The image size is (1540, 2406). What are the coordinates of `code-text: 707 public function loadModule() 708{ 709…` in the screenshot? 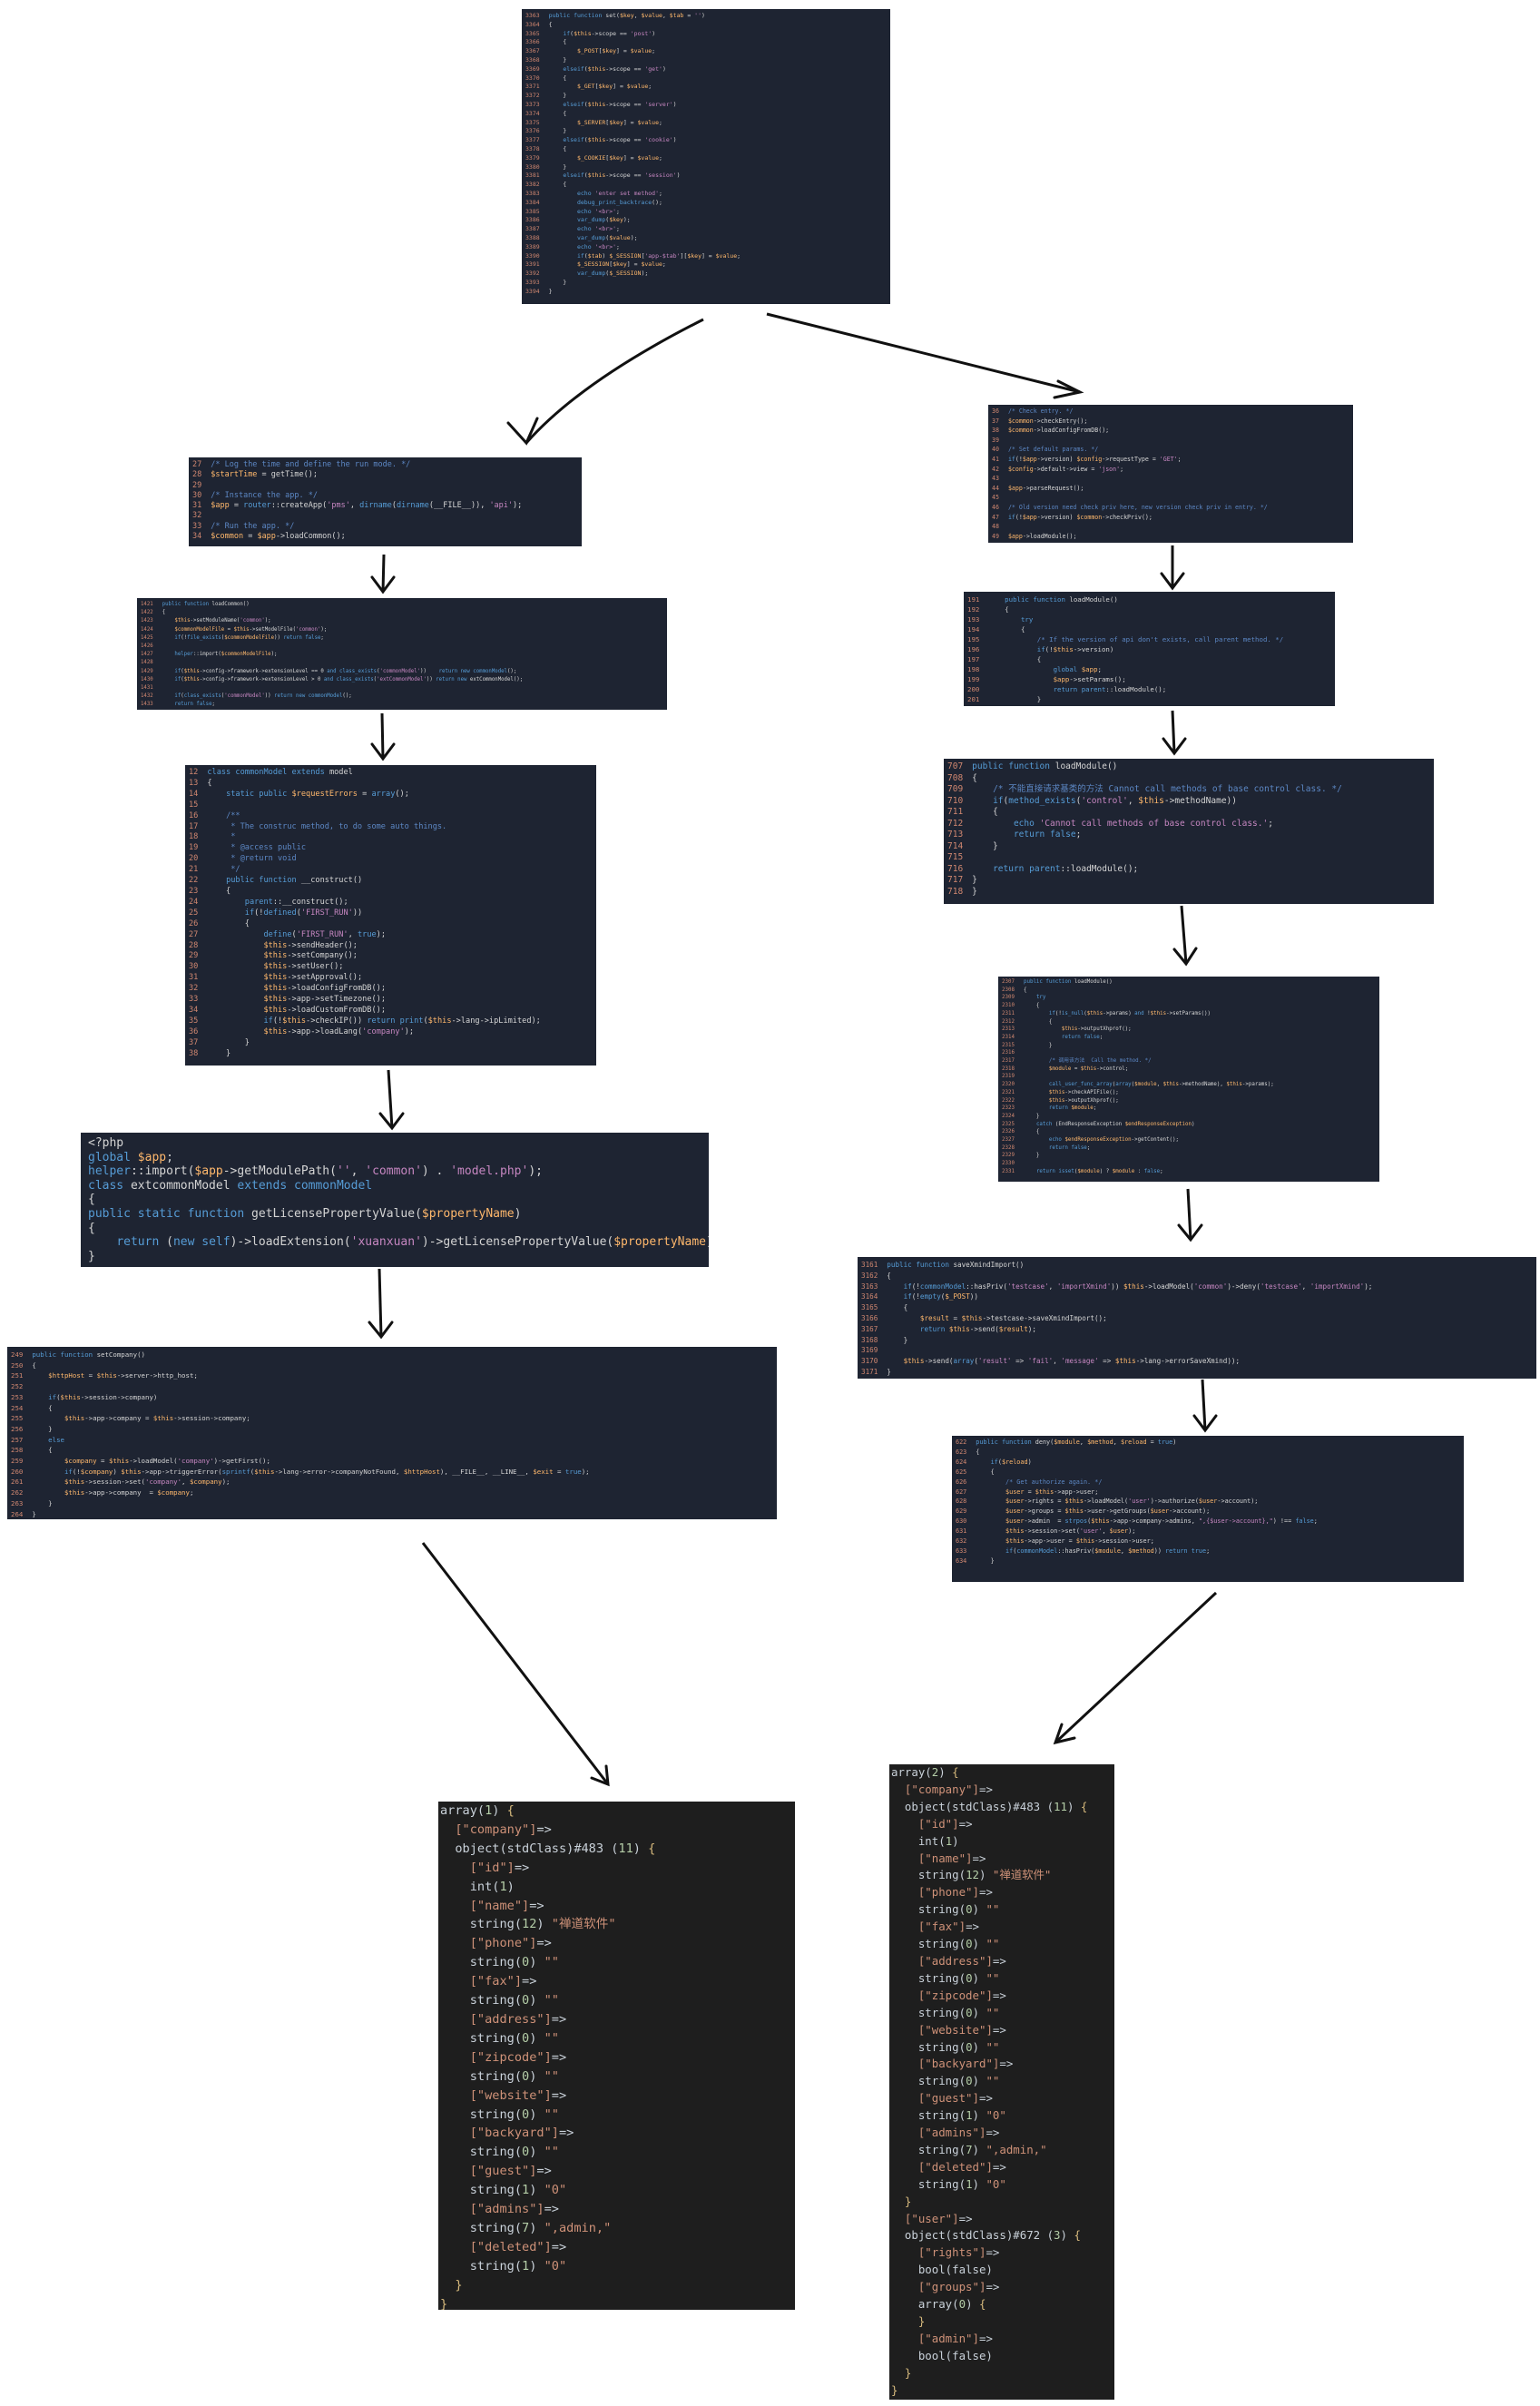 It's located at (1144, 829).